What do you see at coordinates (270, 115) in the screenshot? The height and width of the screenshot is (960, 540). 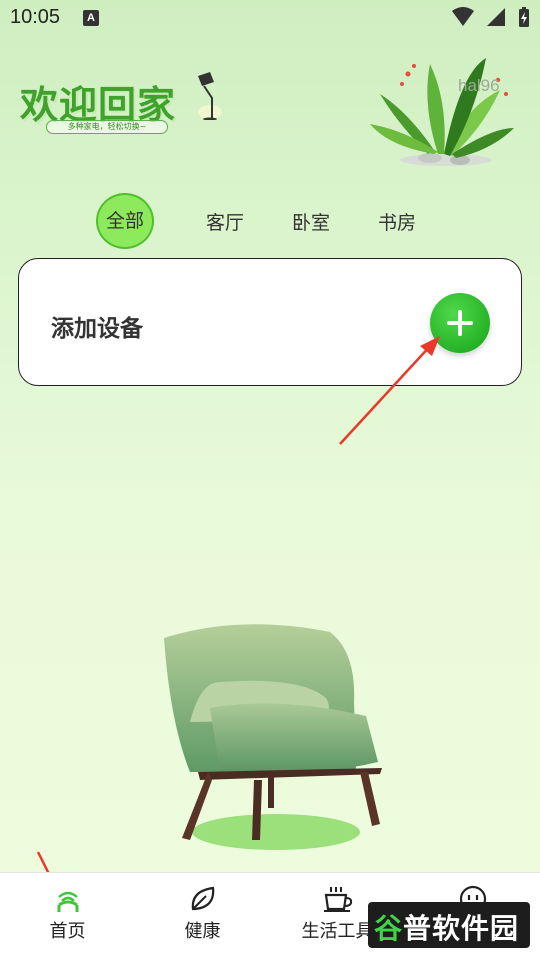 I see `welcome-banner: 欢迎回家 多种家电，轻松切换~ hal96` at bounding box center [270, 115].